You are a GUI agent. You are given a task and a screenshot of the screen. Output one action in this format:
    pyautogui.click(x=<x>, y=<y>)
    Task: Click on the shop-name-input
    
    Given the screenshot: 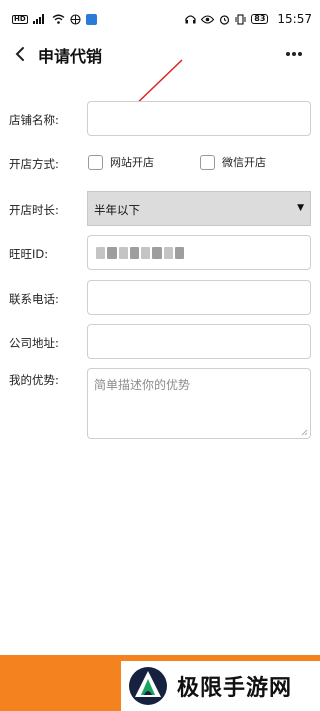 What is the action you would take?
    pyautogui.click(x=199, y=118)
    